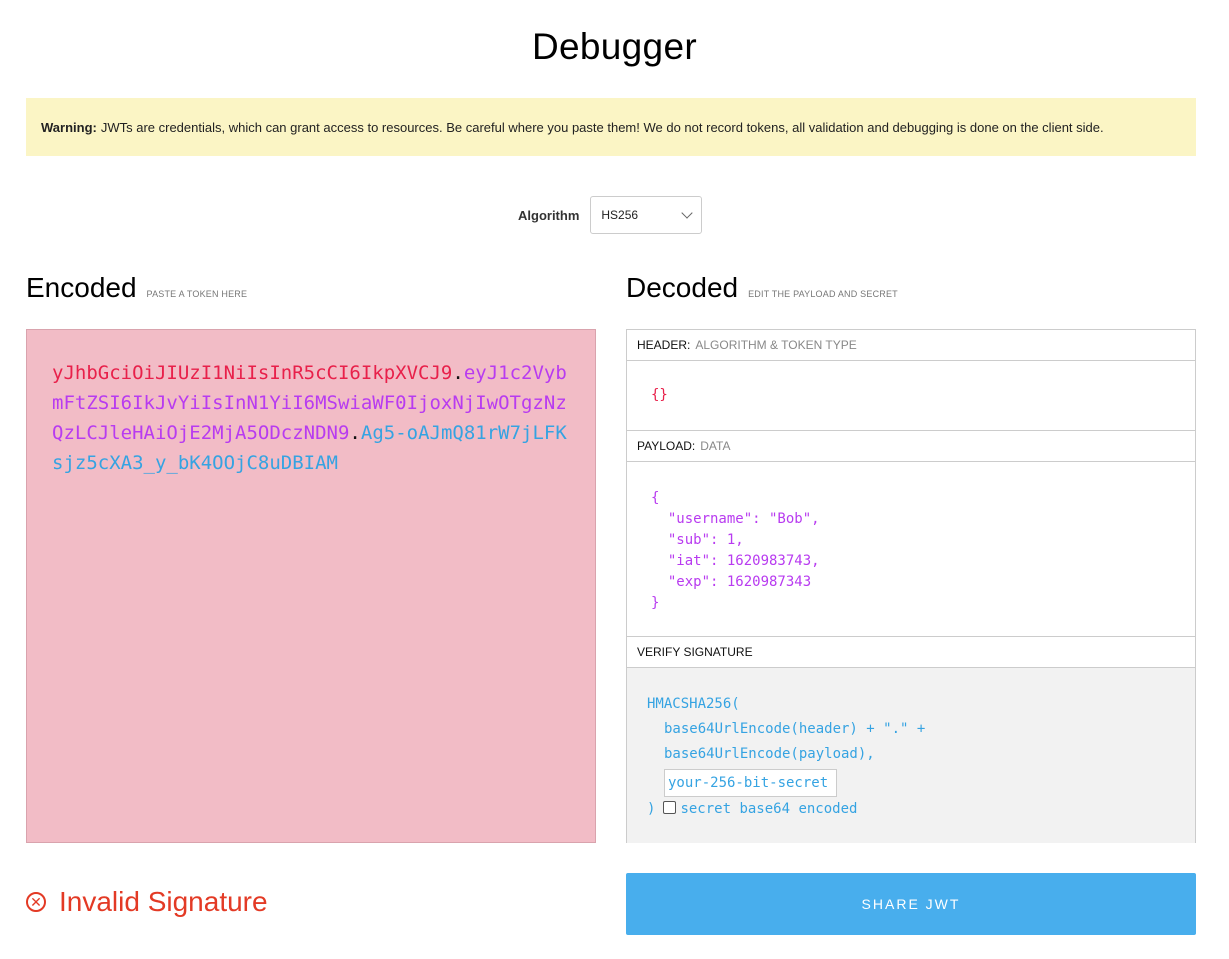 This screenshot has width=1229, height=959. What do you see at coordinates (163, 901) in the screenshot?
I see `signature-status-text: Invalid Signature` at bounding box center [163, 901].